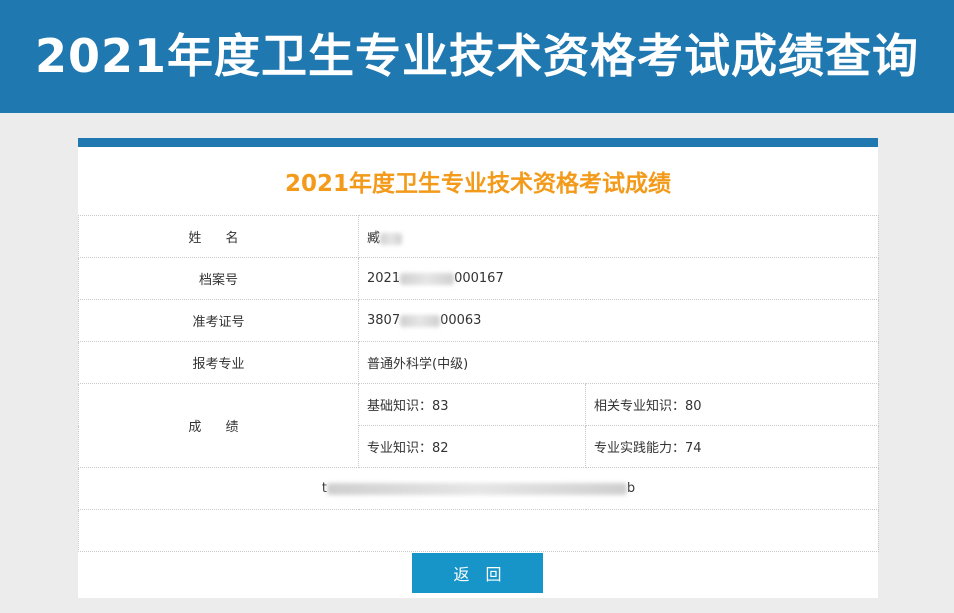 The width and height of the screenshot is (954, 613). Describe the element at coordinates (732, 446) in the screenshot. I see `score-practice: 专业实践能力：74` at that location.